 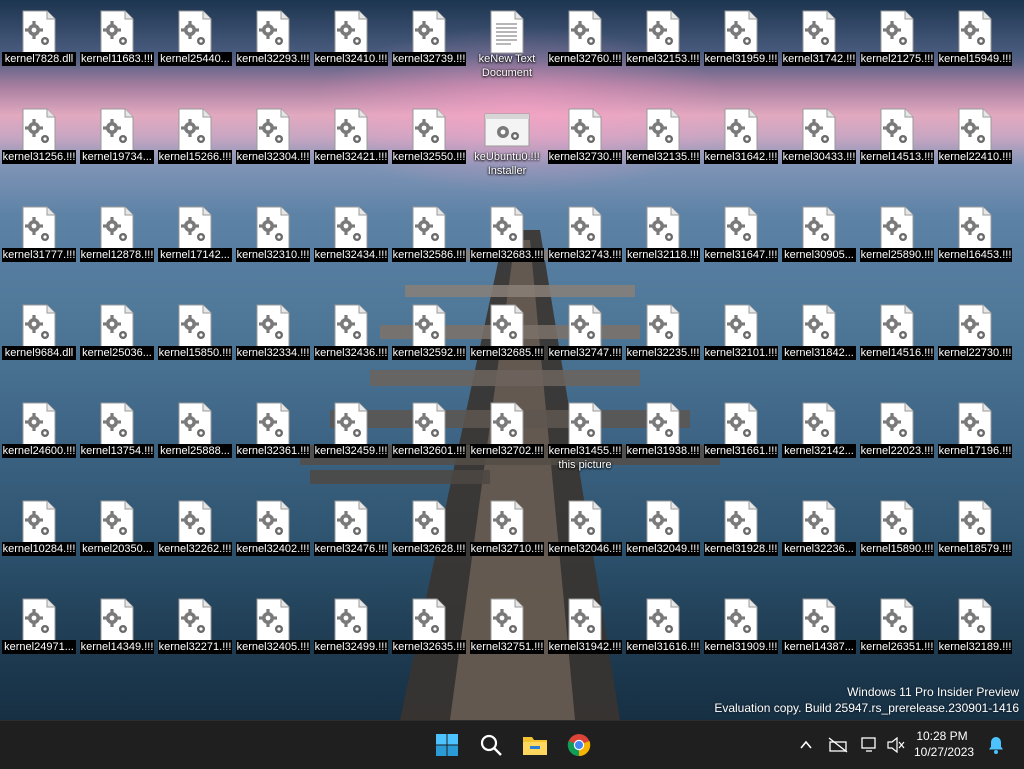 What do you see at coordinates (351, 540) in the screenshot?
I see `desktop-icon-file: kernel32476.!!!` at bounding box center [351, 540].